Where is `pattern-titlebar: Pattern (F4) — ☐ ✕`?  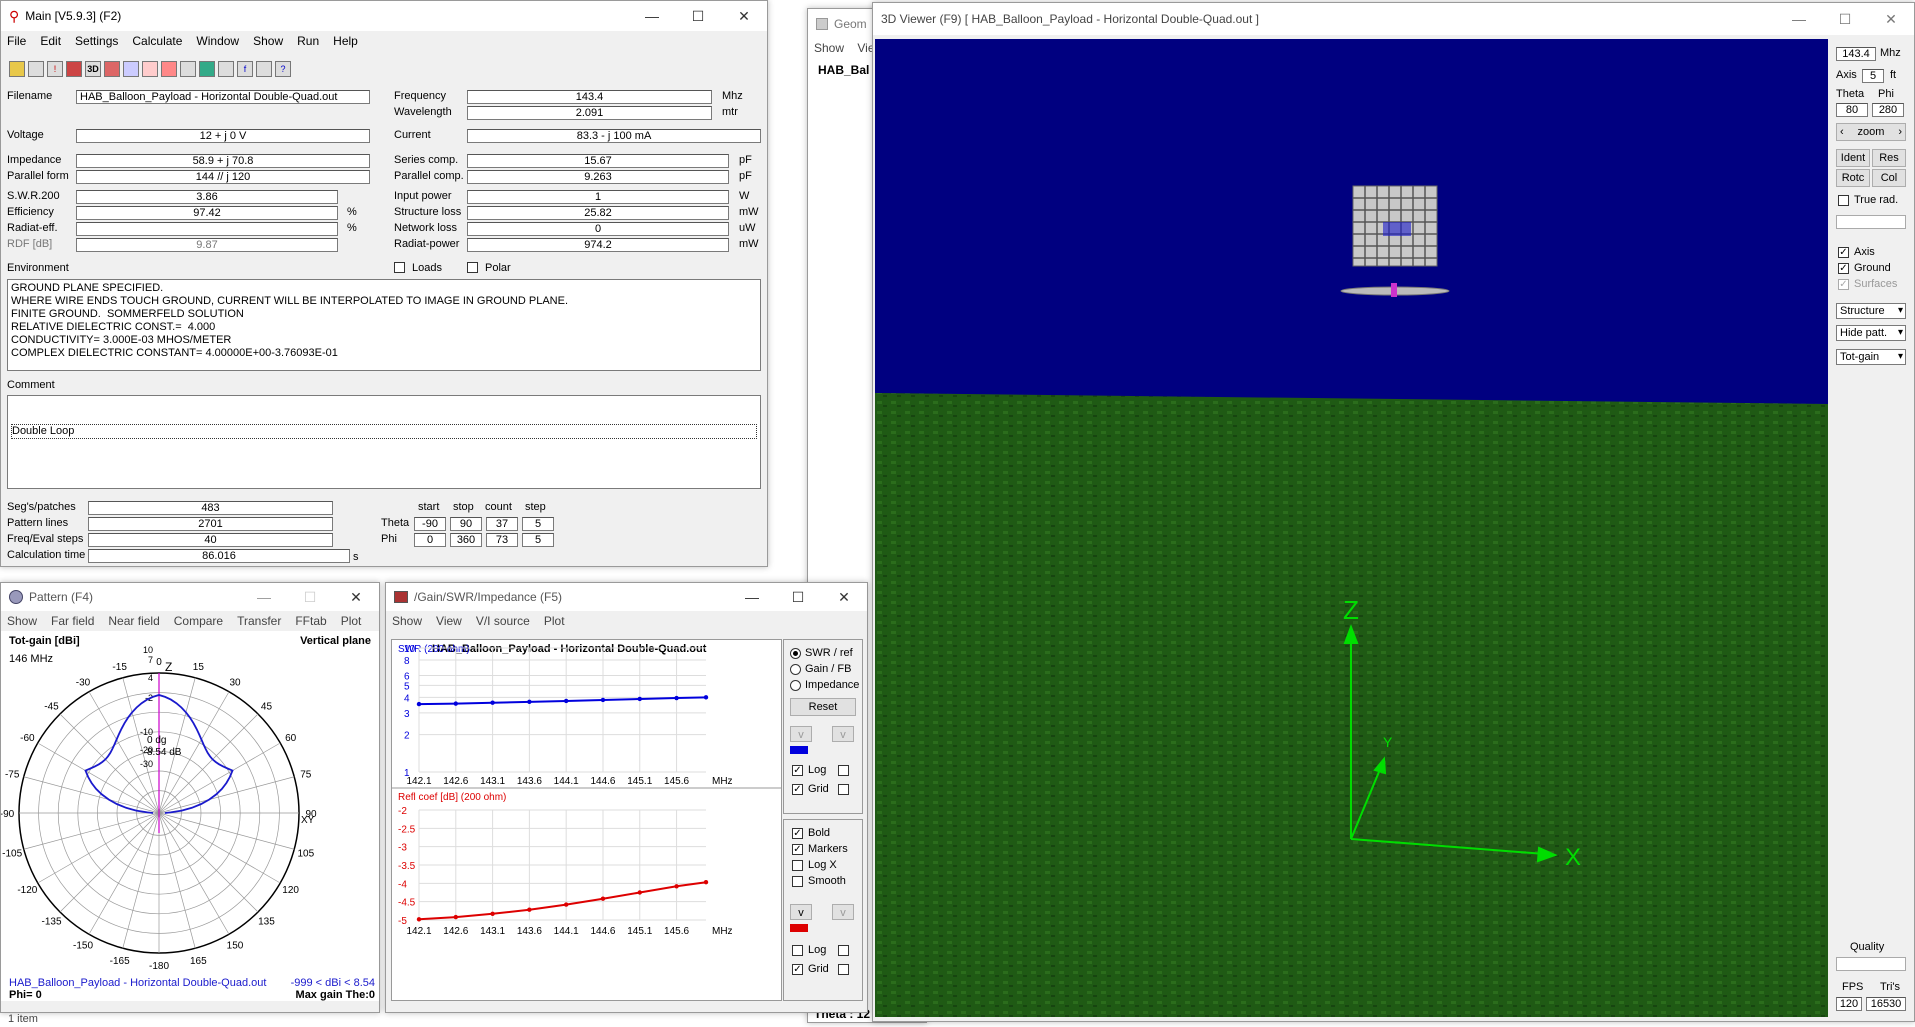 pattern-titlebar: Pattern (F4) — ☐ ✕ is located at coordinates (190, 597).